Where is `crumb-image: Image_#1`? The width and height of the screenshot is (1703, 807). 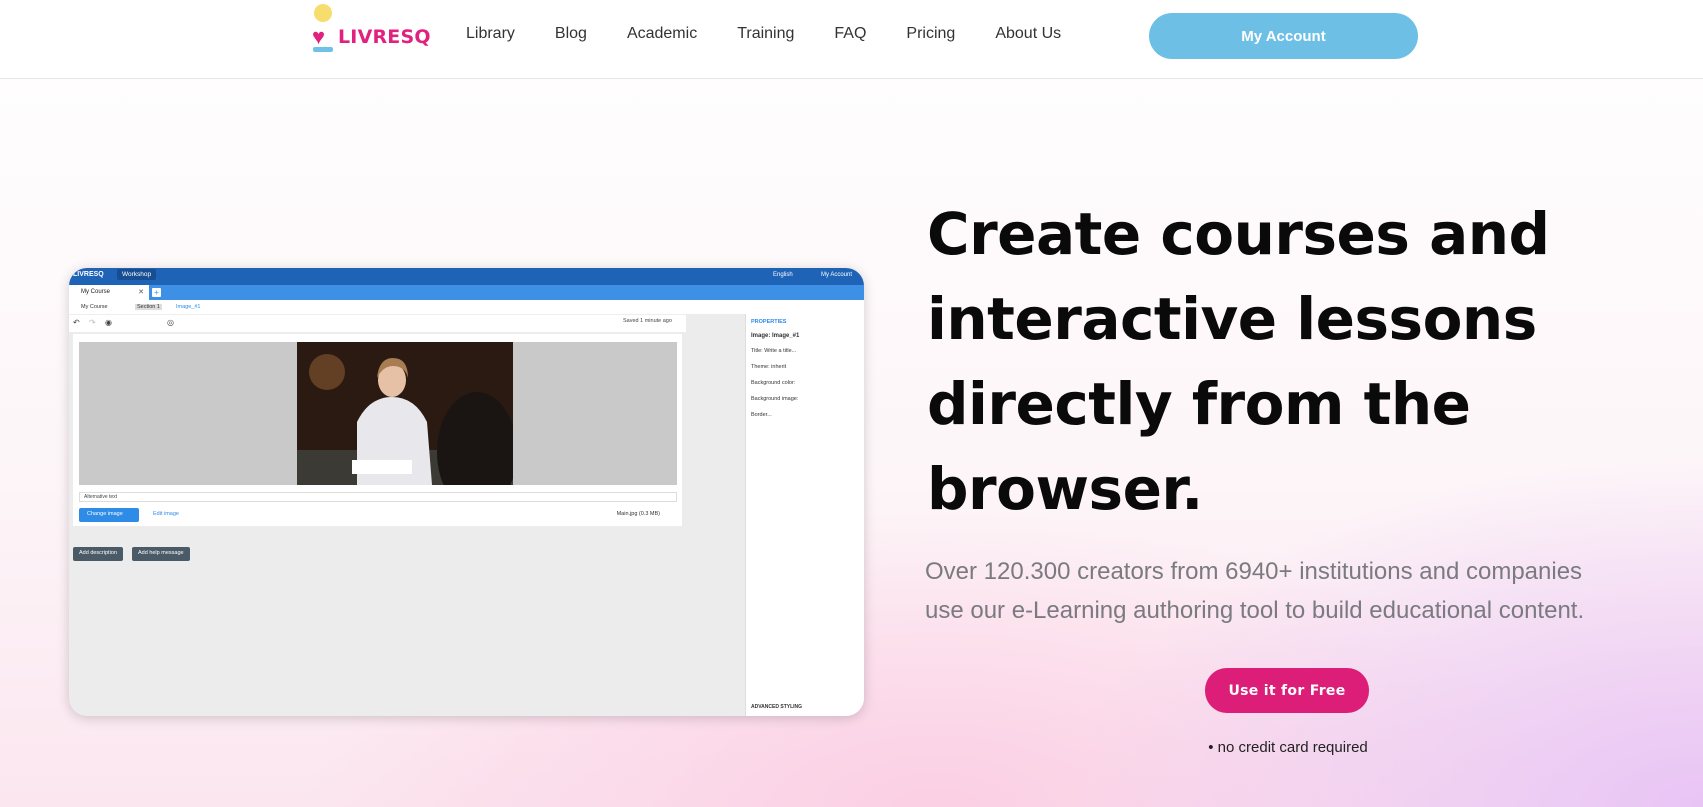
crumb-image: Image_#1 is located at coordinates (188, 307).